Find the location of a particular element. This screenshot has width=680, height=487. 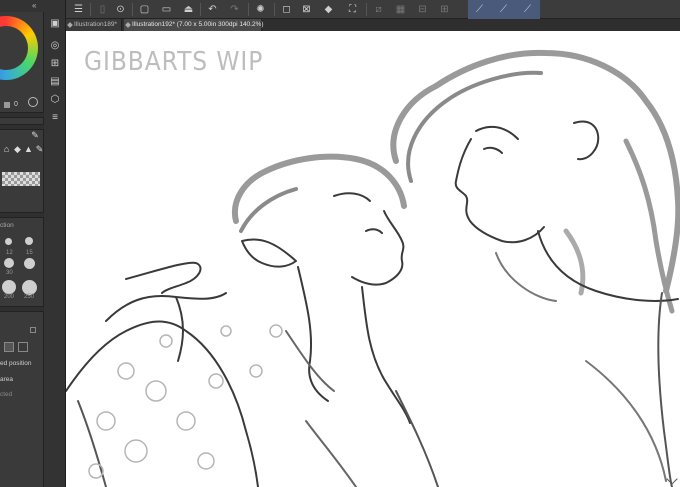

new-canvas-icon: ▢ is located at coordinates (144, 9).